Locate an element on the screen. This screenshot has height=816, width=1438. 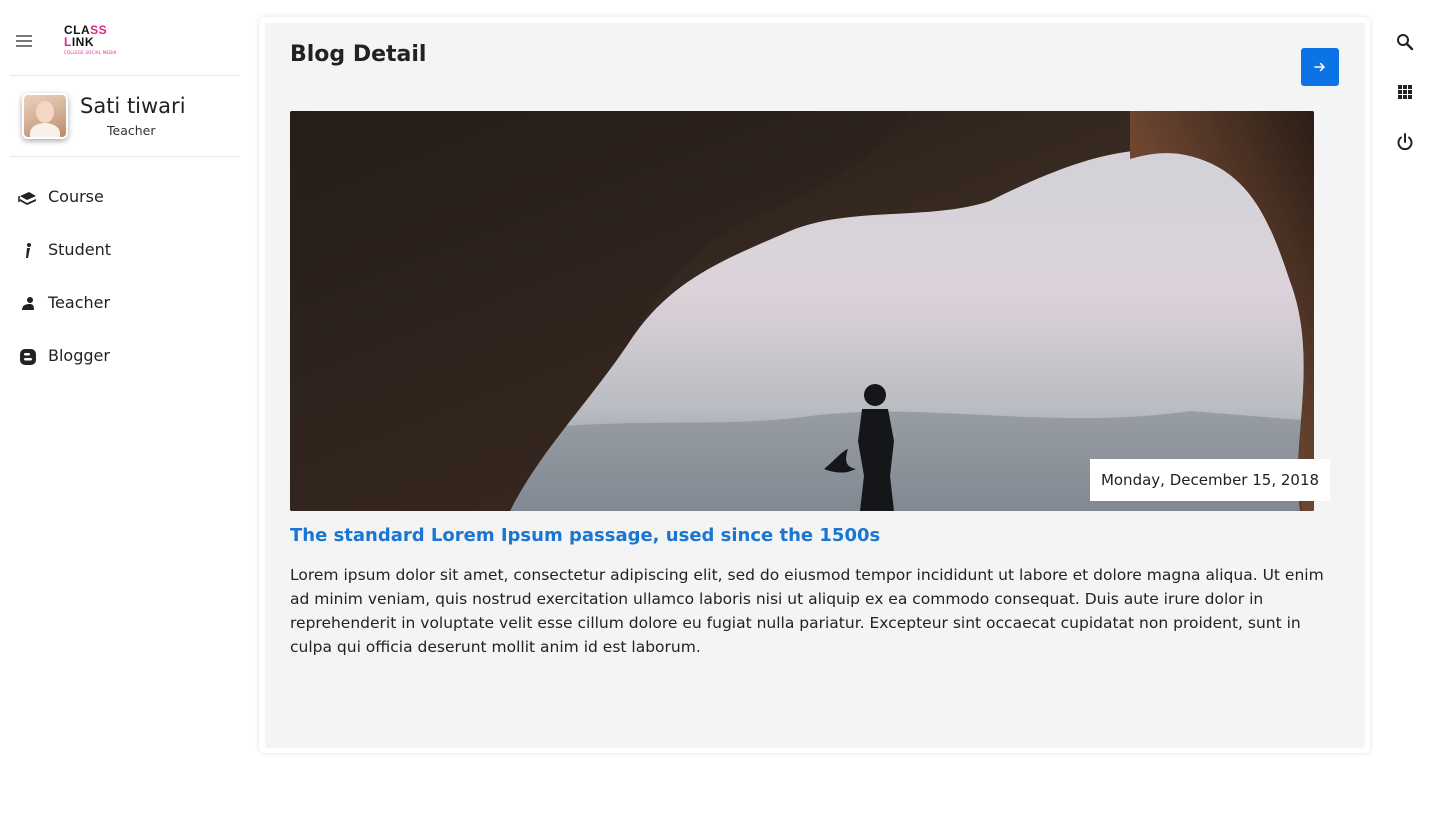
sidebar-item-teacher: Teacher is located at coordinates (125, 310).